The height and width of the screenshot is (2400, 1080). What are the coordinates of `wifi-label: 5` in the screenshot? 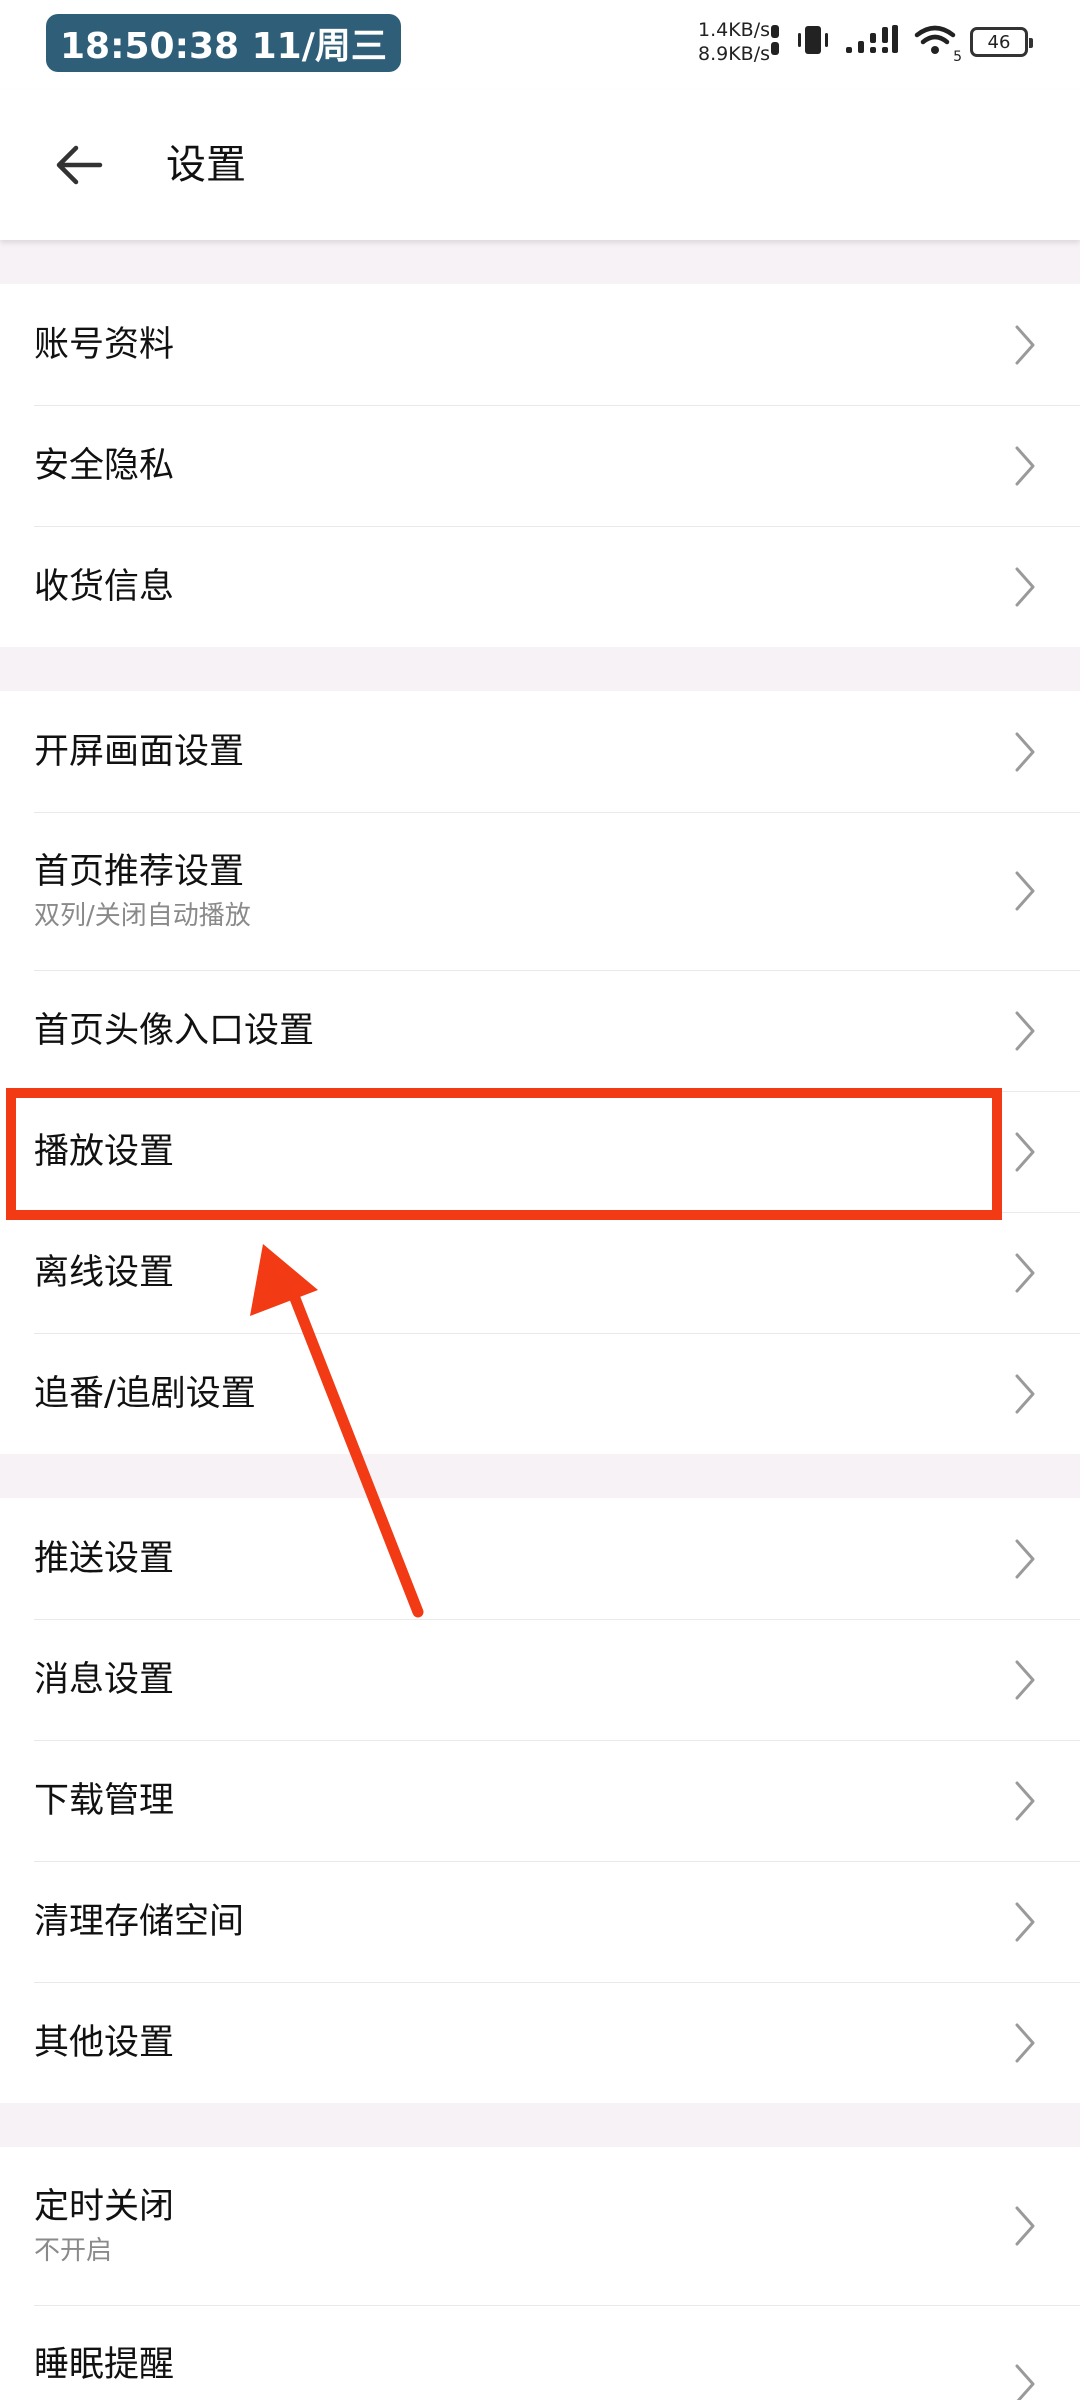 It's located at (957, 57).